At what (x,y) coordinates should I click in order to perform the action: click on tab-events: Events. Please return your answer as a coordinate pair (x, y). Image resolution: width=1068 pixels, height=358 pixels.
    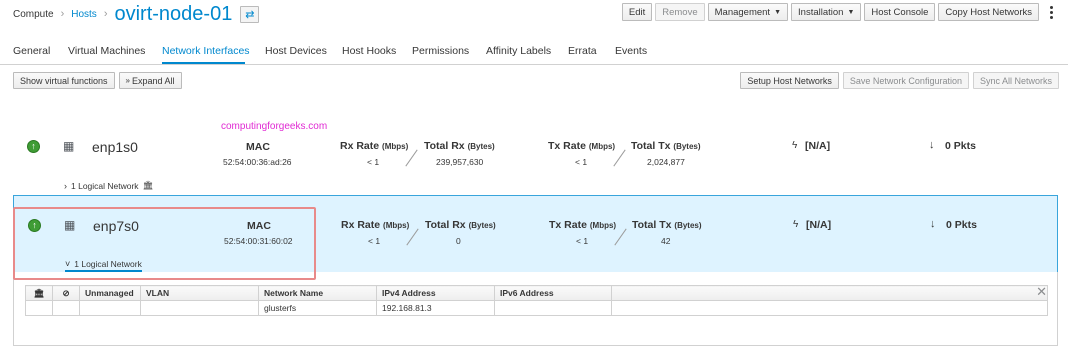
    Looking at the image, I should click on (631, 51).